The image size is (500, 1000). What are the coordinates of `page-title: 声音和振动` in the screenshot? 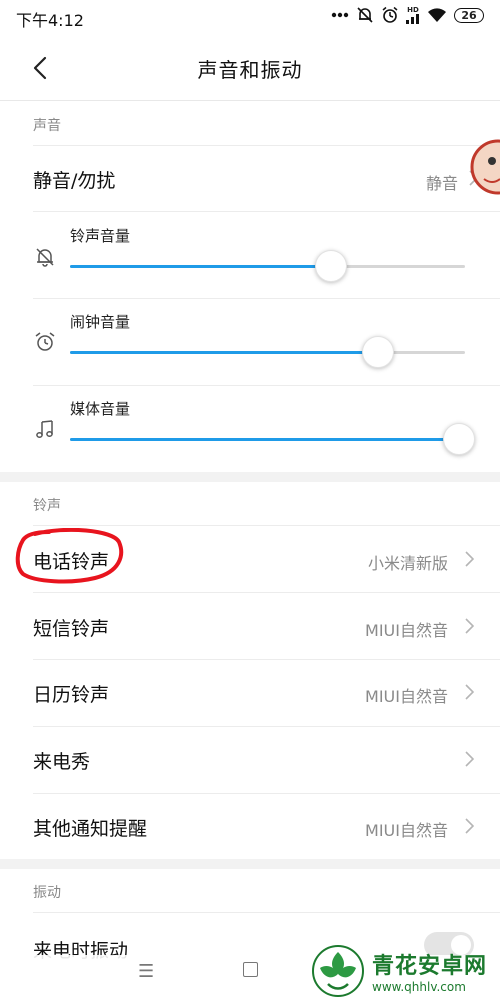 It's located at (250, 70).